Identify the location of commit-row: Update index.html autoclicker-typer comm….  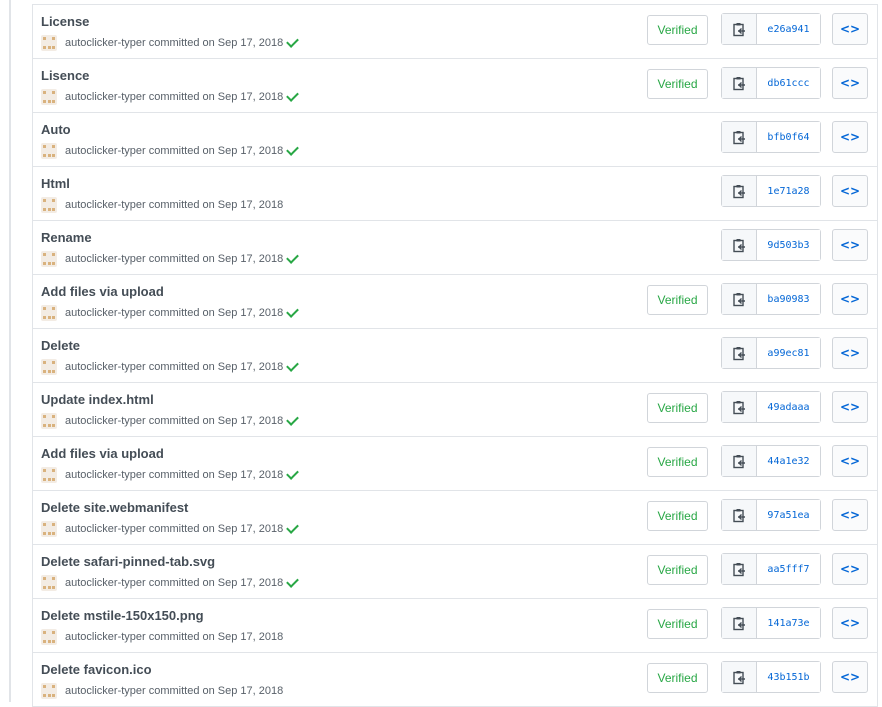
(455, 410).